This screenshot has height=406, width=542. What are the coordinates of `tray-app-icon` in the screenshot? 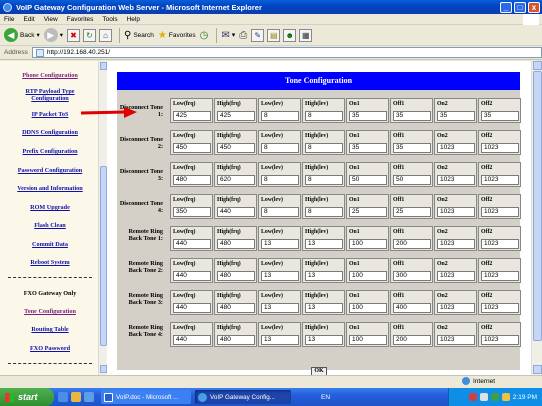 It's located at (472, 397).